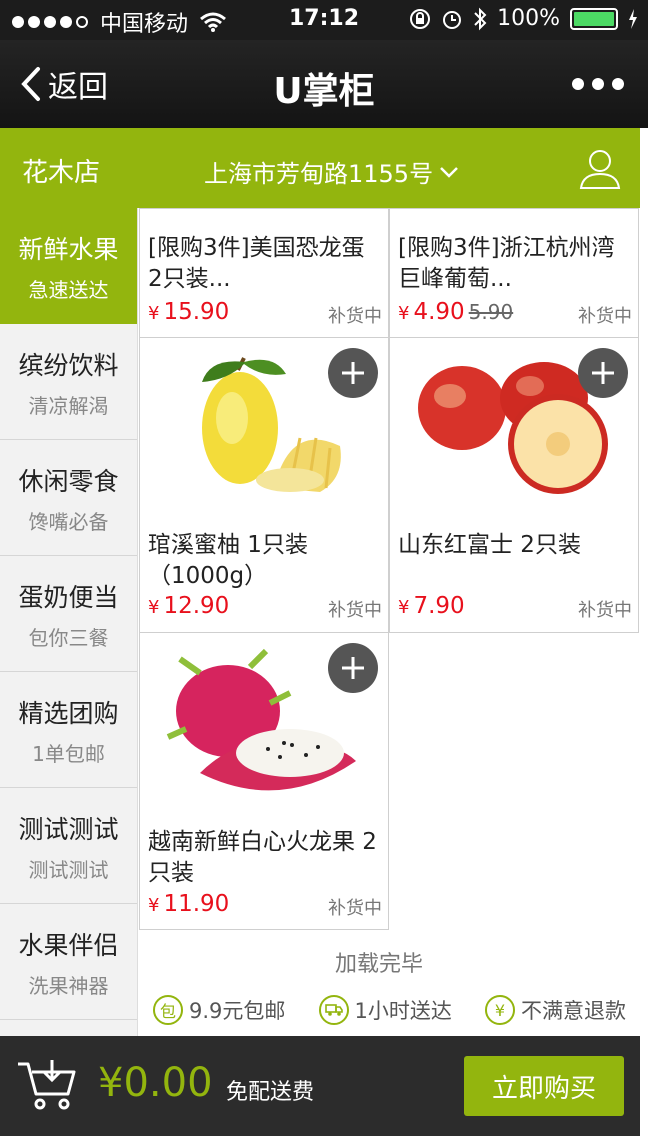  I want to click on shopping-cart-icon, so click(47, 1087).